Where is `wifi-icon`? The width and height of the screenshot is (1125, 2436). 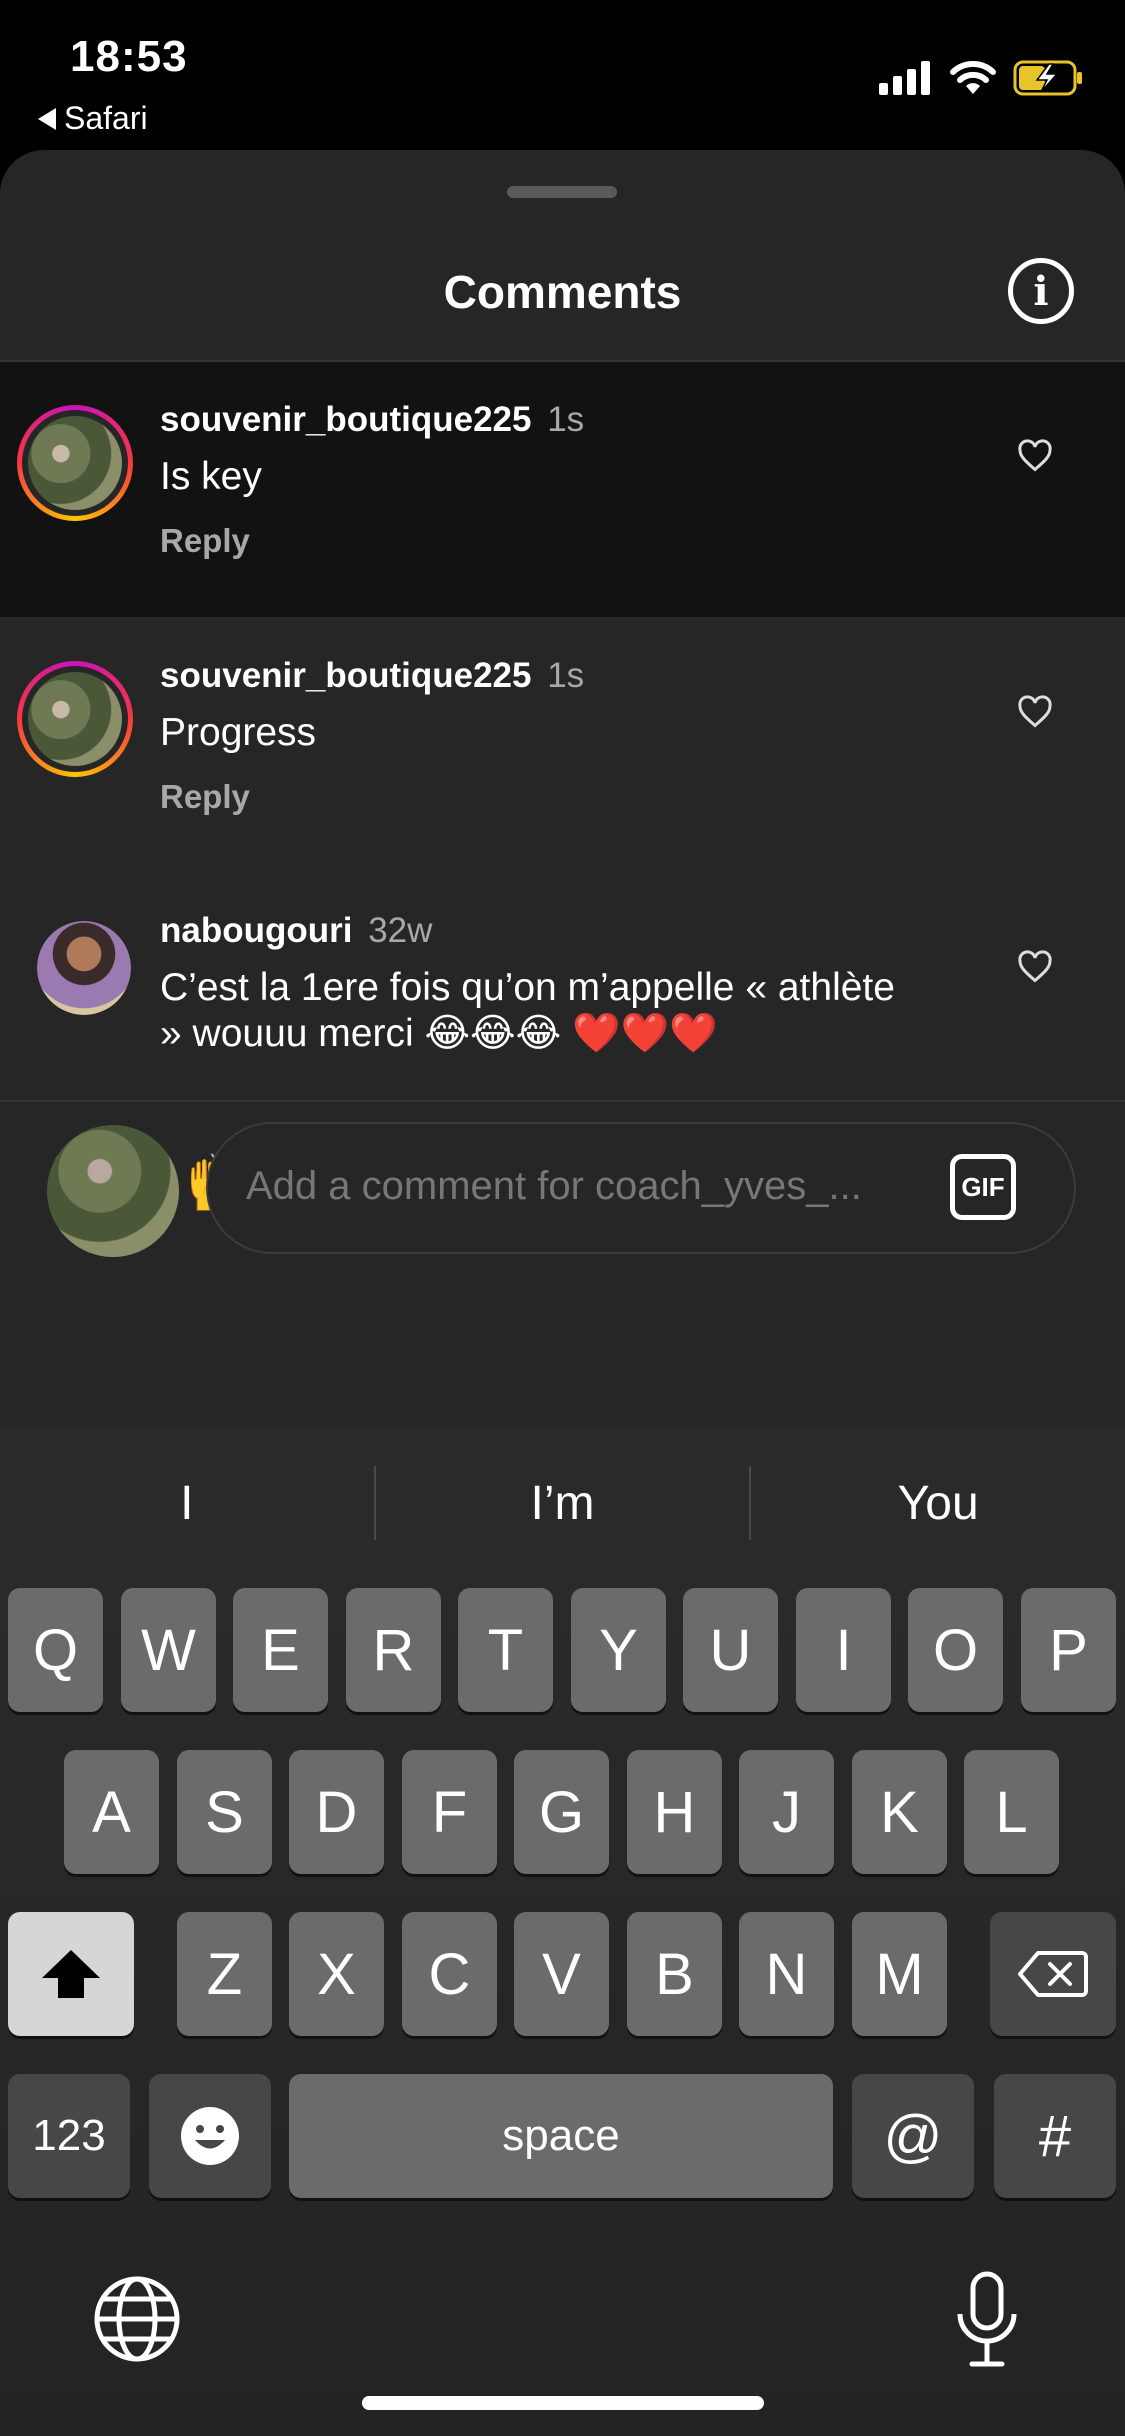
wifi-icon is located at coordinates (973, 77).